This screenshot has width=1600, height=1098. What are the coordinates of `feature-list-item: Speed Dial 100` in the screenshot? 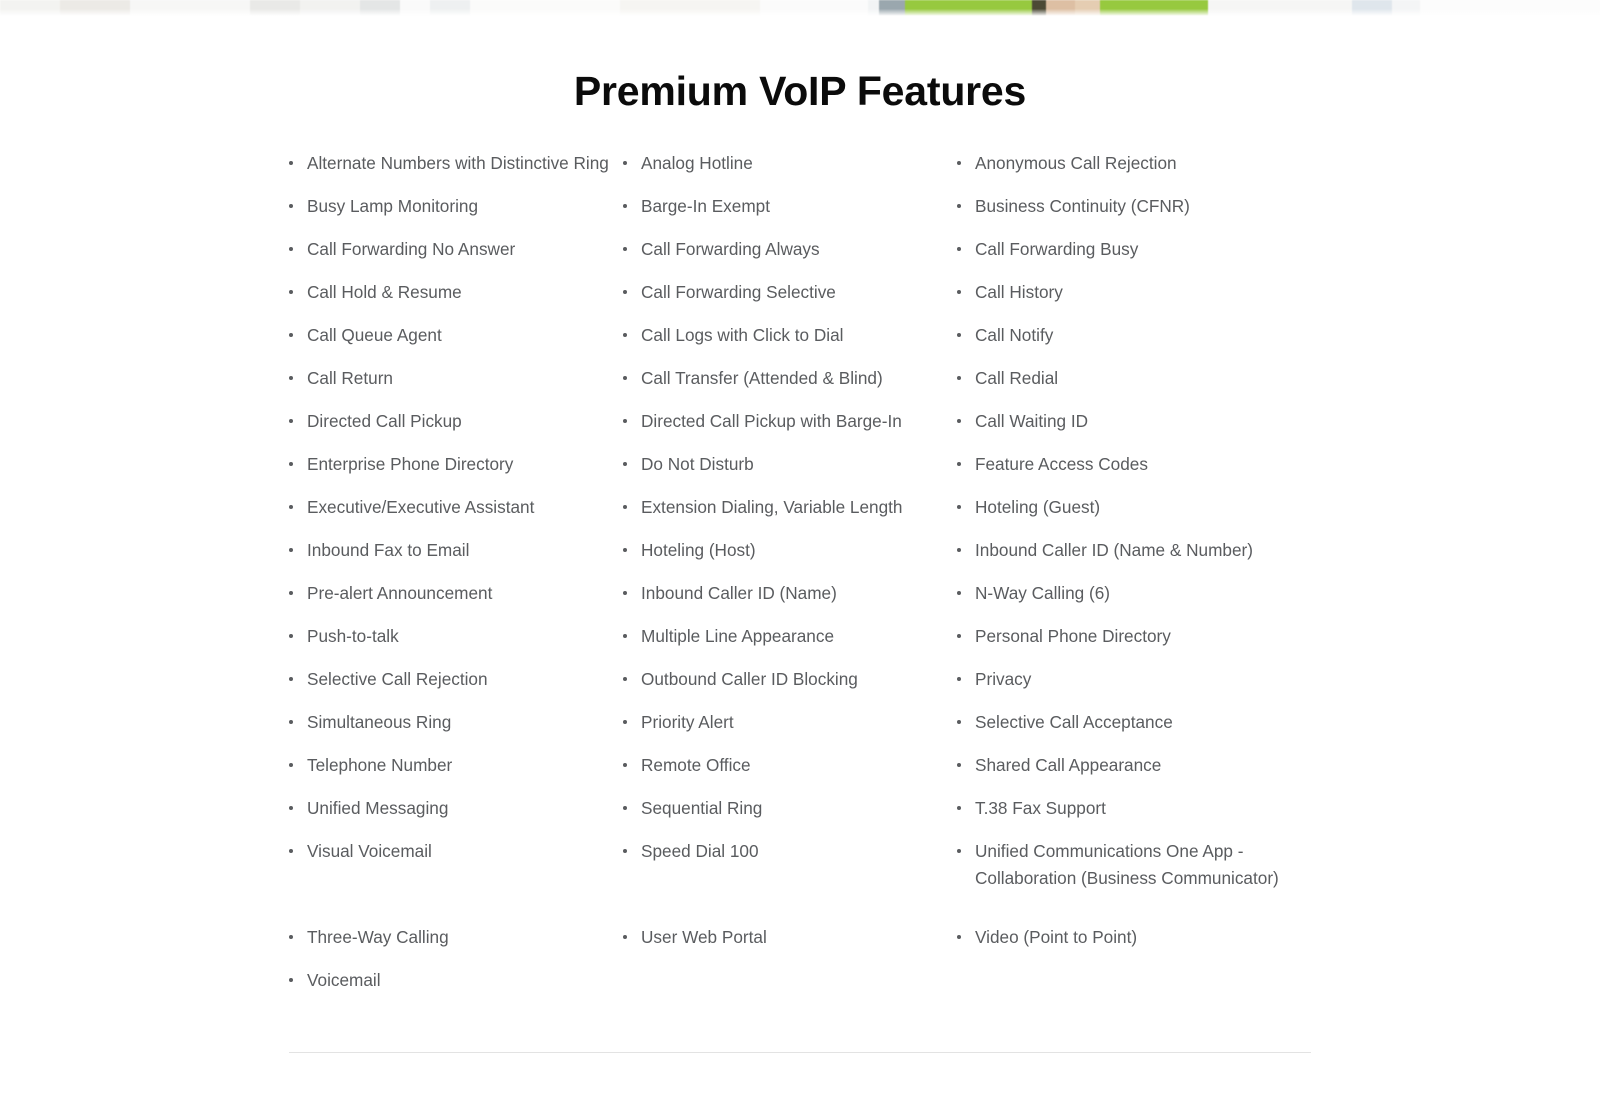 It's located at (790, 859).